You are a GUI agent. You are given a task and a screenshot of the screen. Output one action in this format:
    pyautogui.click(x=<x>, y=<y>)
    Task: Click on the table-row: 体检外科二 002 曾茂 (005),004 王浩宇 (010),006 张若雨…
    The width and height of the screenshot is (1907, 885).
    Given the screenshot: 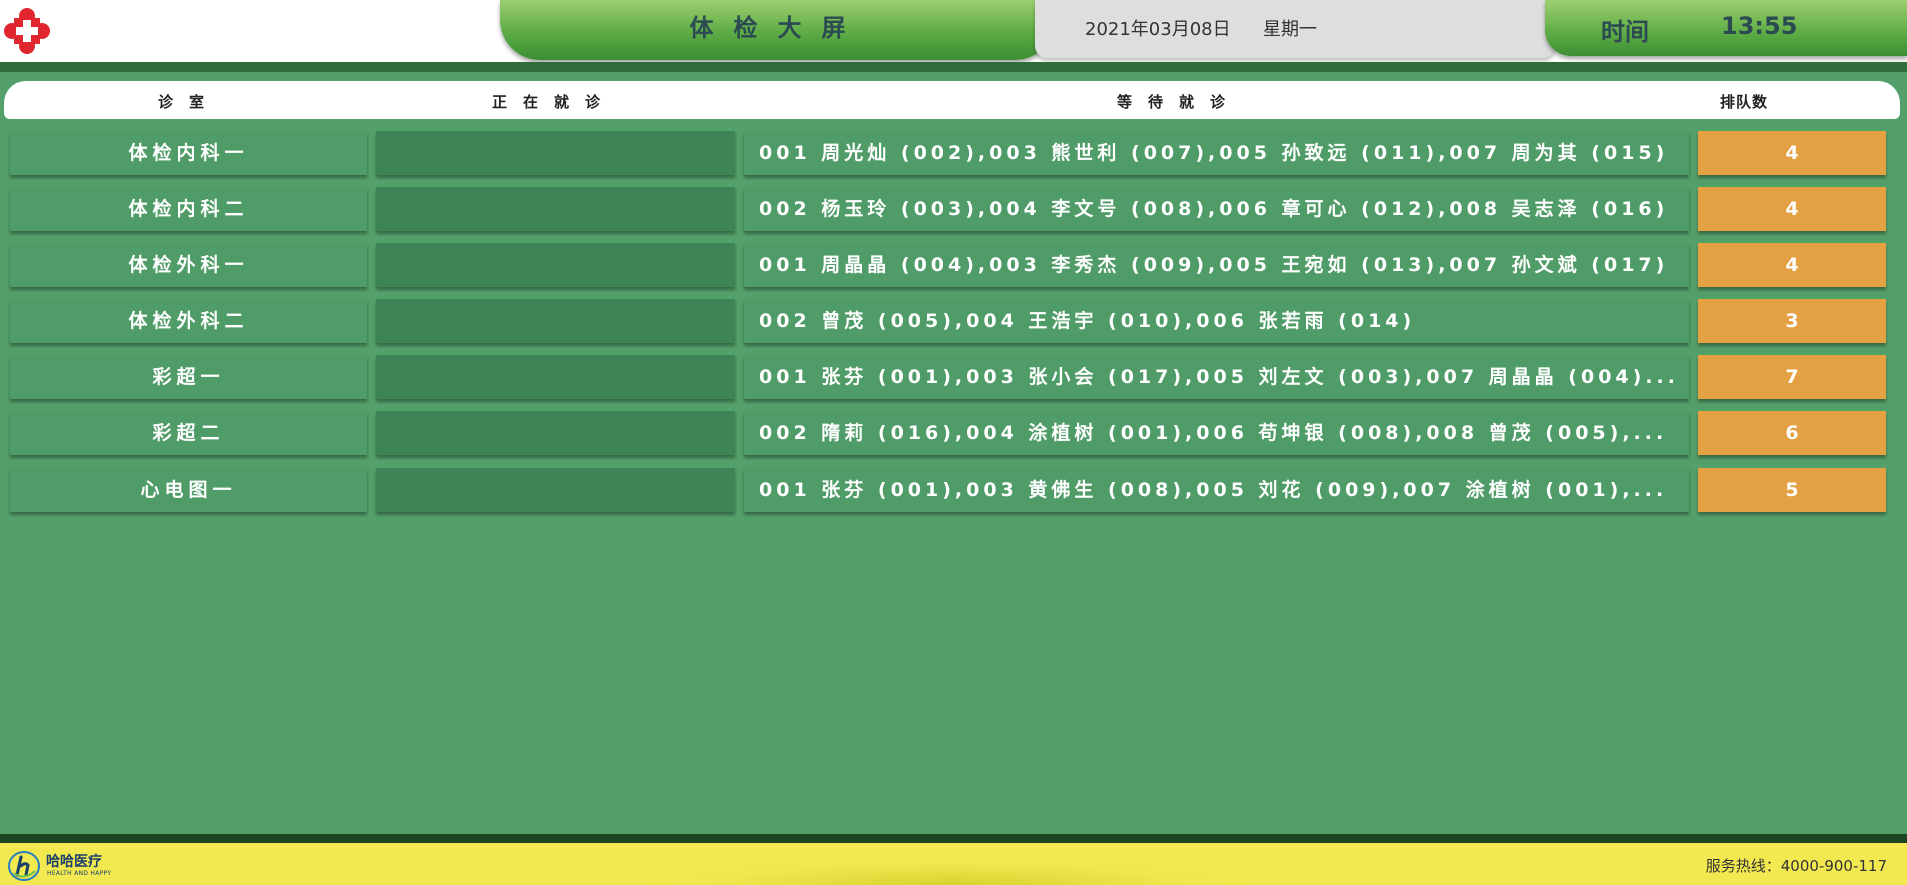 What is the action you would take?
    pyautogui.click(x=953, y=321)
    